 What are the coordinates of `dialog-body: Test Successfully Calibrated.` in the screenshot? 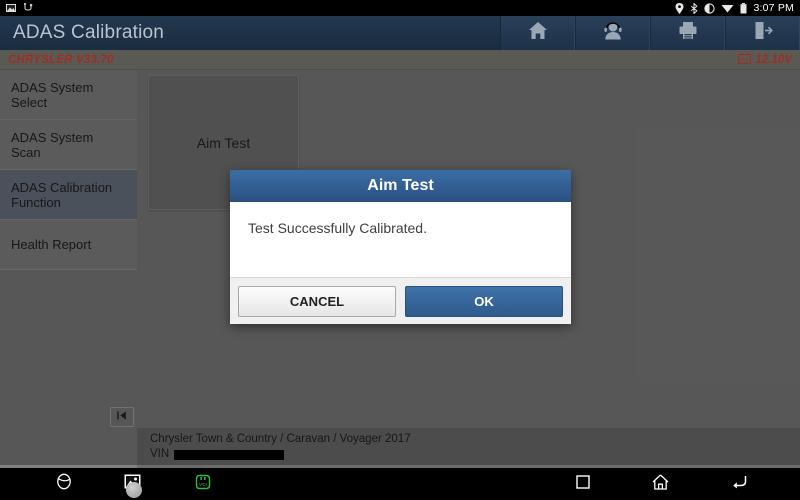 It's located at (400, 239).